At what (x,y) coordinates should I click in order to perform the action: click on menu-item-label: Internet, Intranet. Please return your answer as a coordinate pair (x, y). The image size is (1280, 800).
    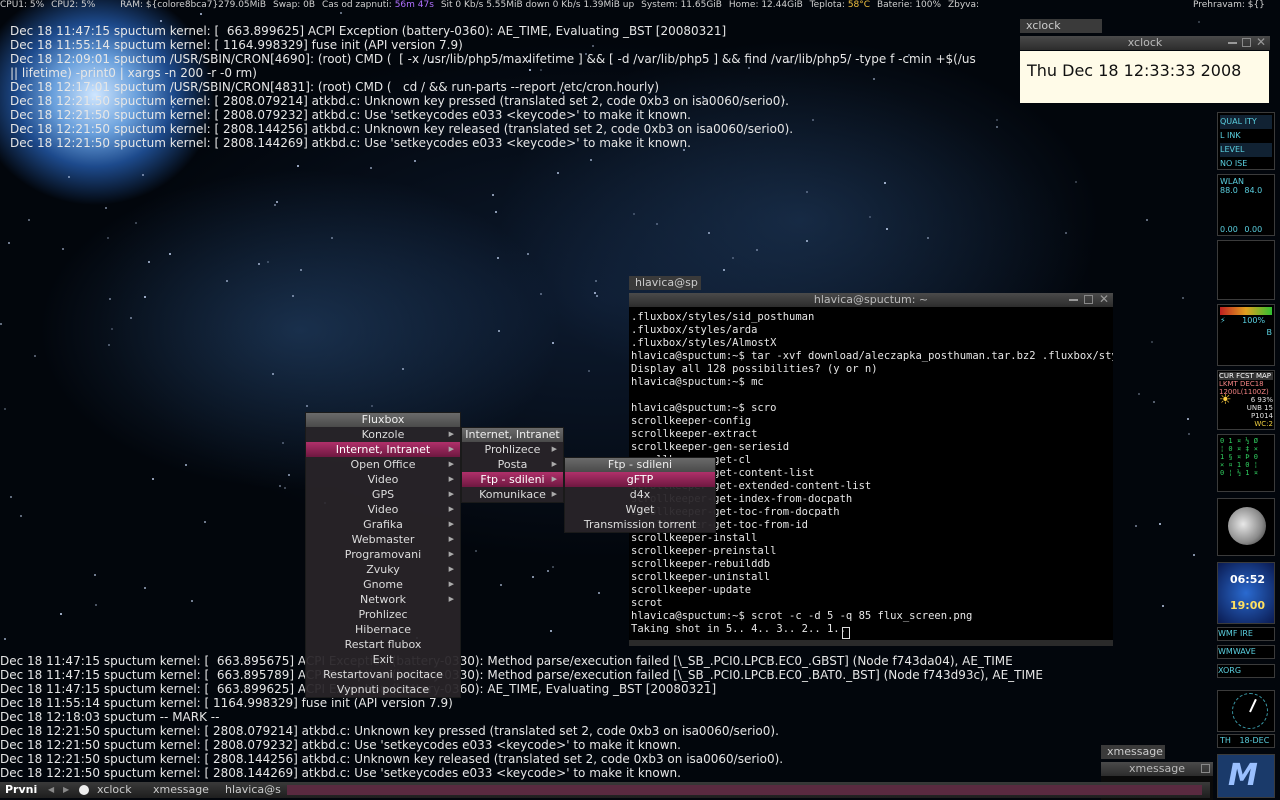
    Looking at the image, I should click on (383, 449).